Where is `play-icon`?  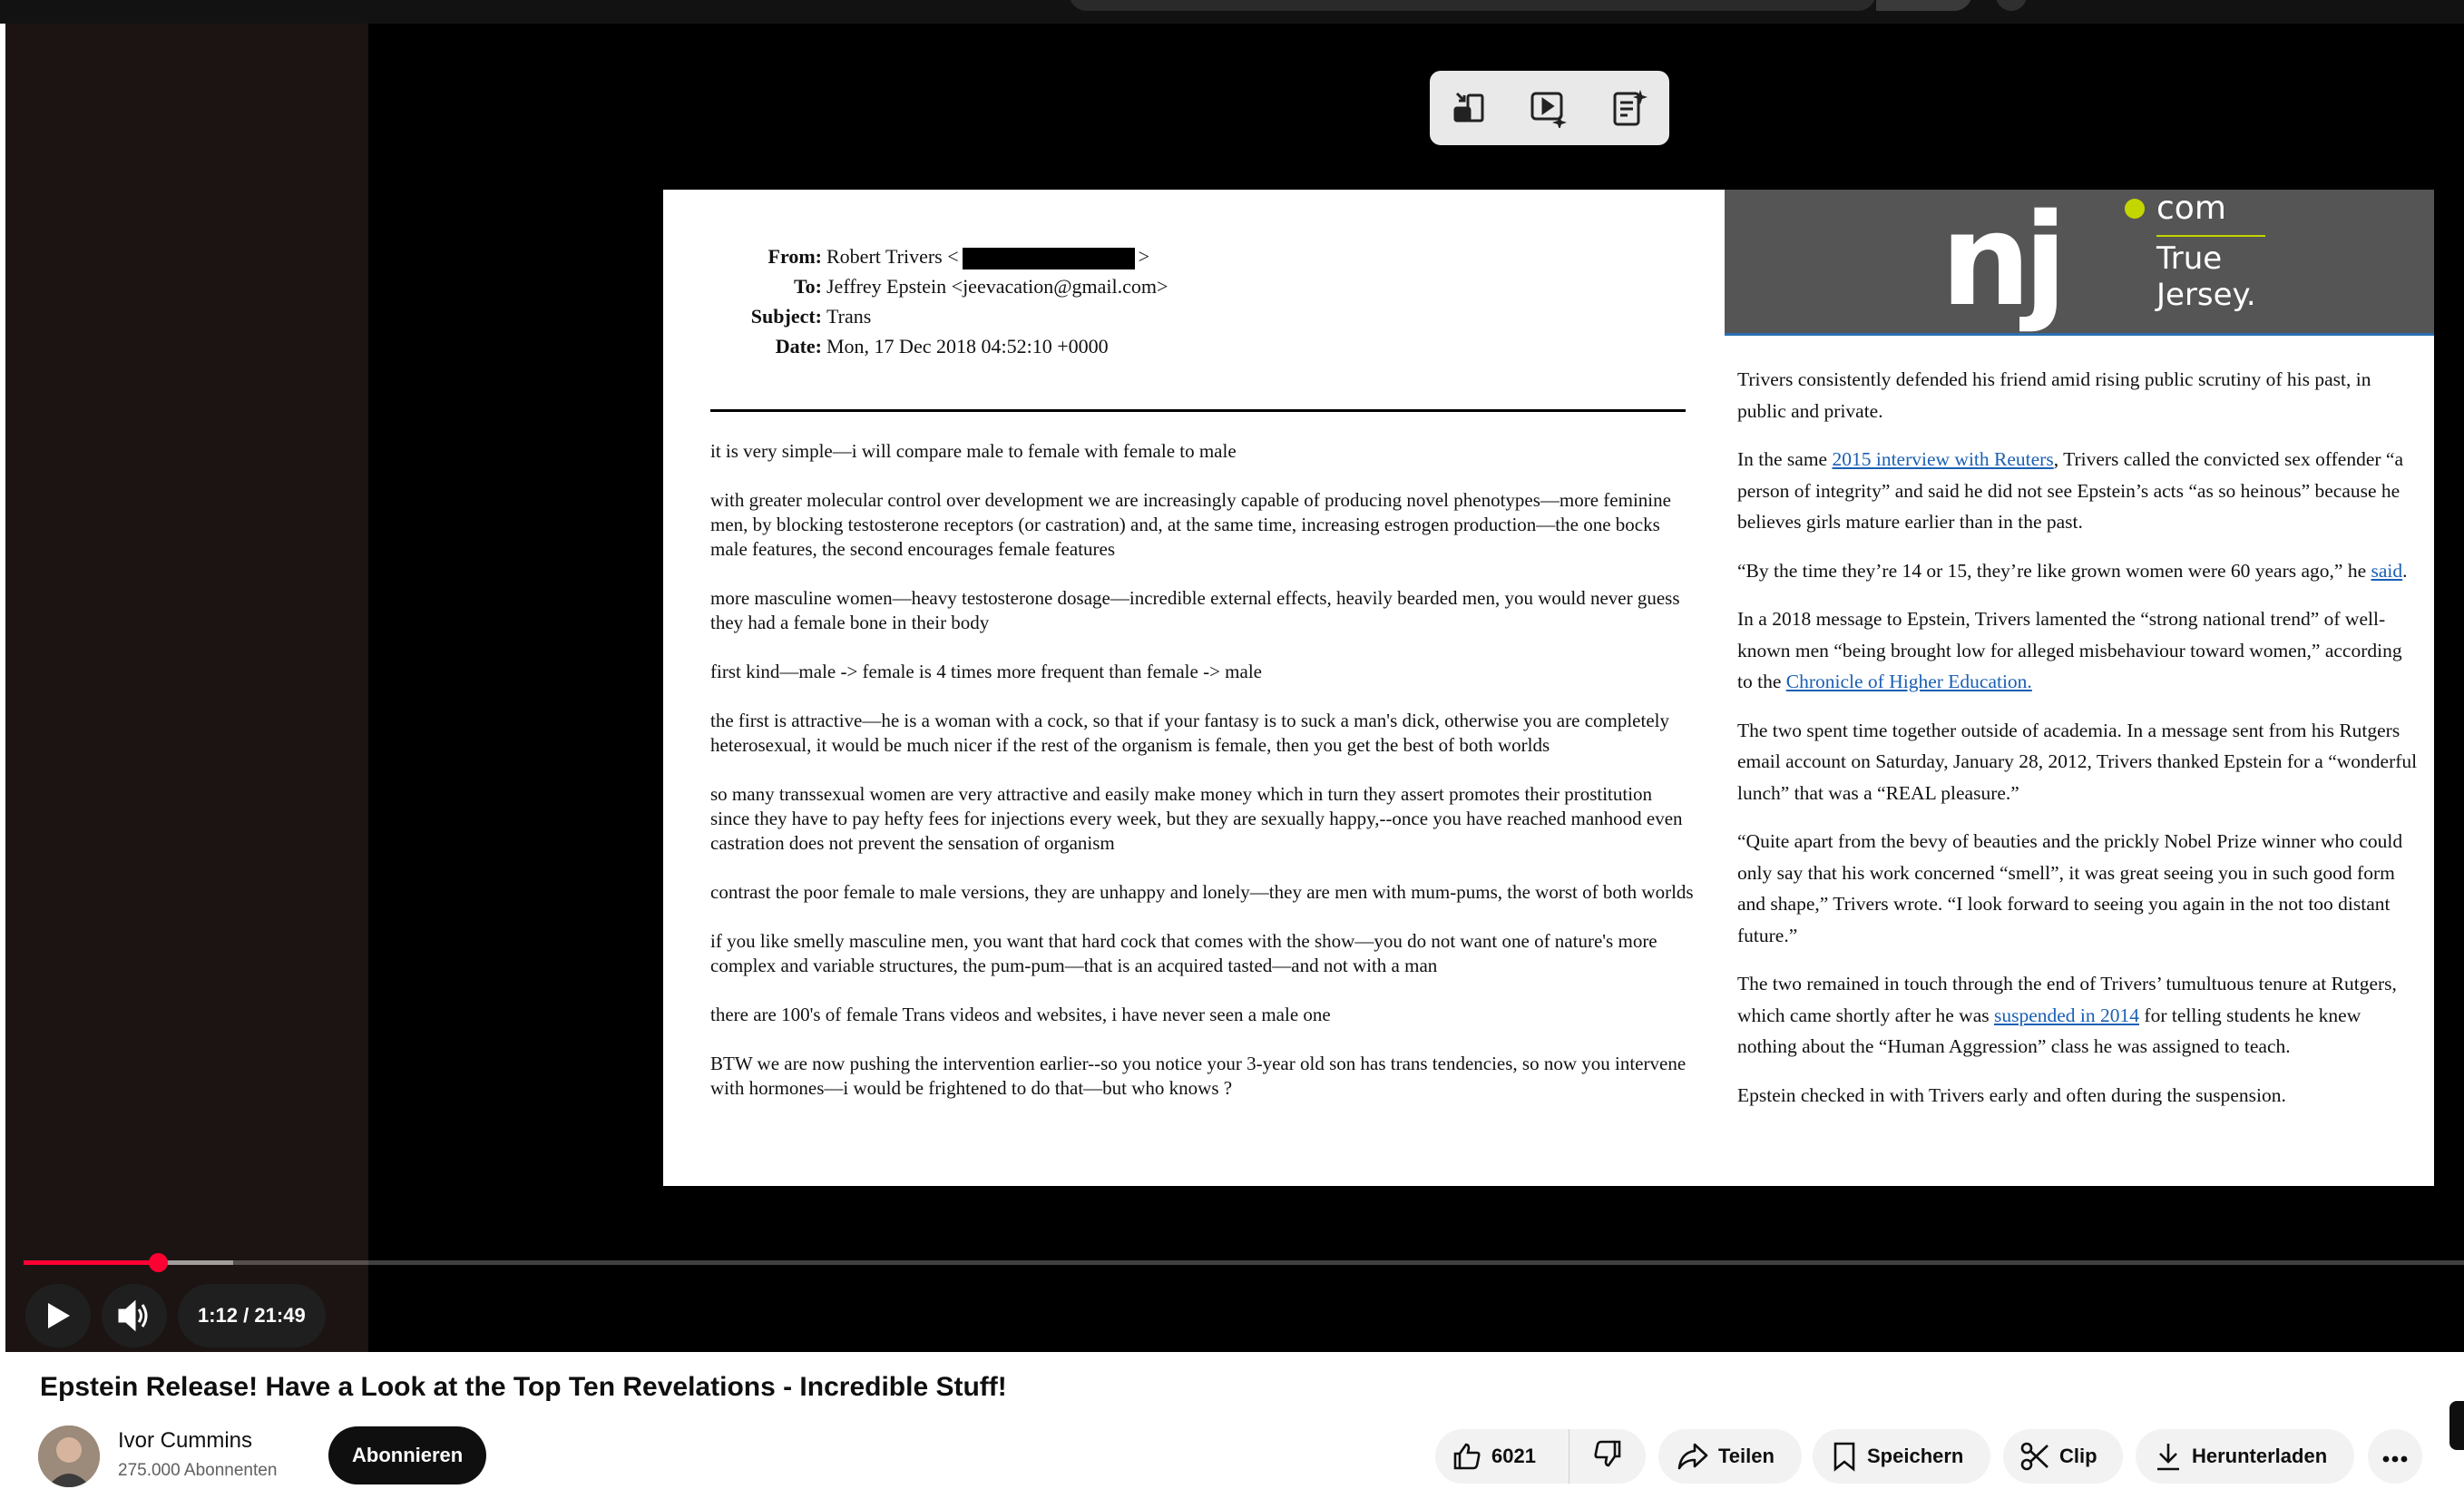
play-icon is located at coordinates (59, 1315).